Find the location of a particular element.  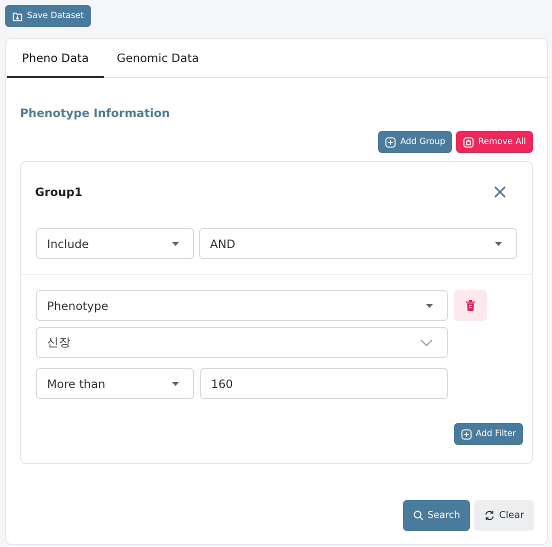

search-button: Search is located at coordinates (436, 515).